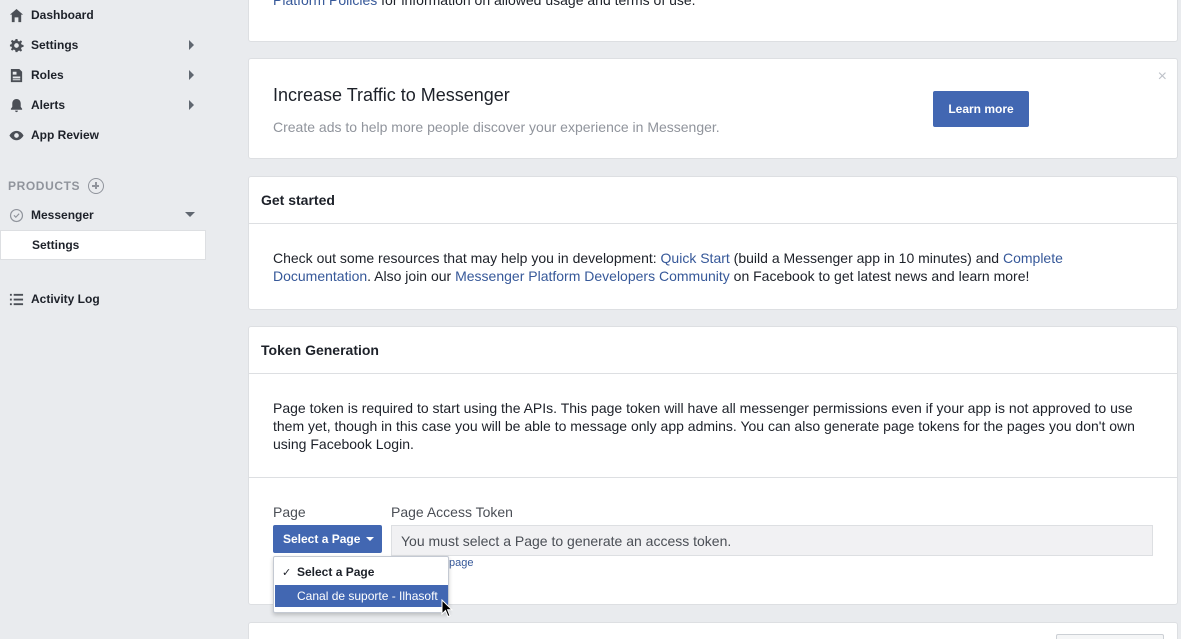 The height and width of the screenshot is (639, 1181). What do you see at coordinates (47, 75) in the screenshot?
I see `sidebar-item-label: Roles` at bounding box center [47, 75].